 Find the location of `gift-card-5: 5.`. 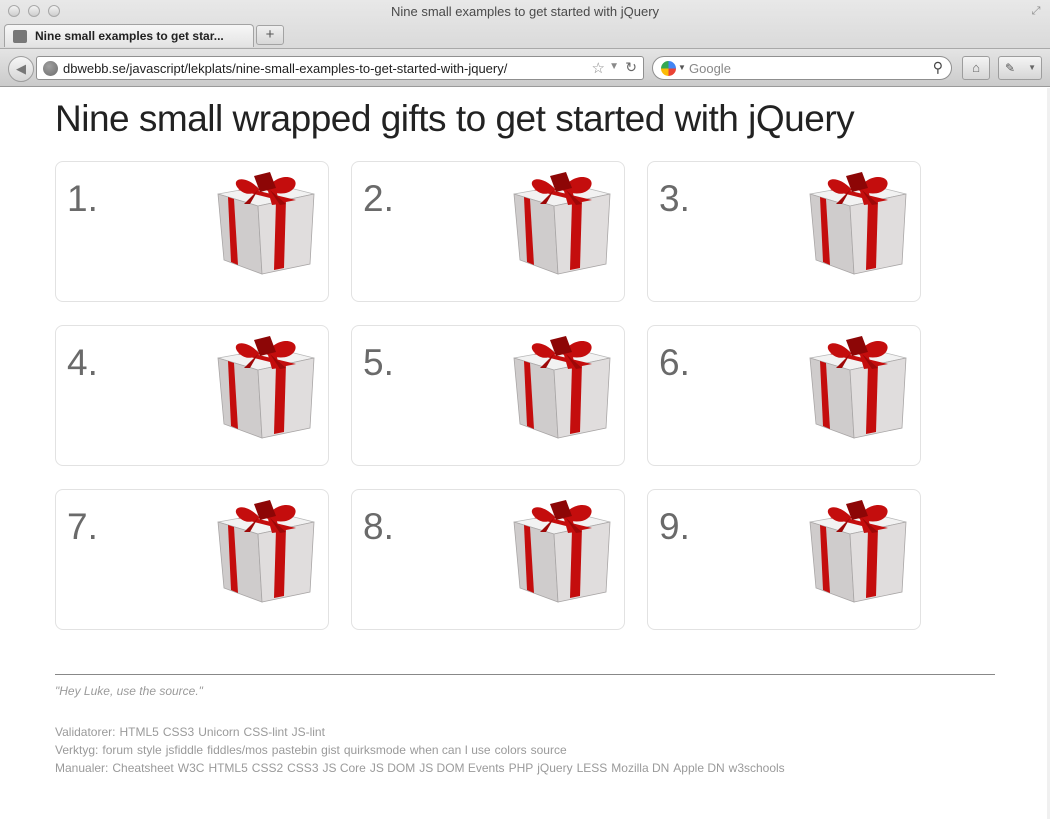

gift-card-5: 5. is located at coordinates (488, 395).